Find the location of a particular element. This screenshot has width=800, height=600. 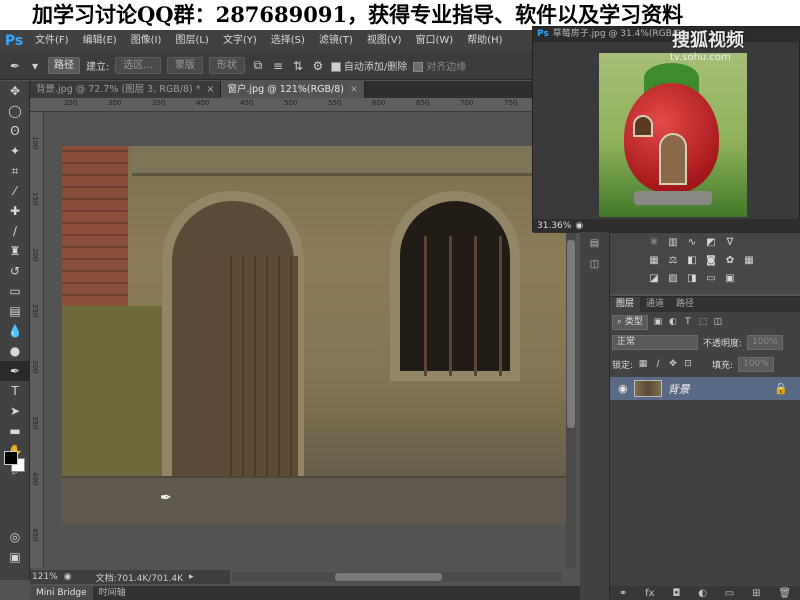

floating-zoom-level: 31.36% is located at coordinates (554, 226).